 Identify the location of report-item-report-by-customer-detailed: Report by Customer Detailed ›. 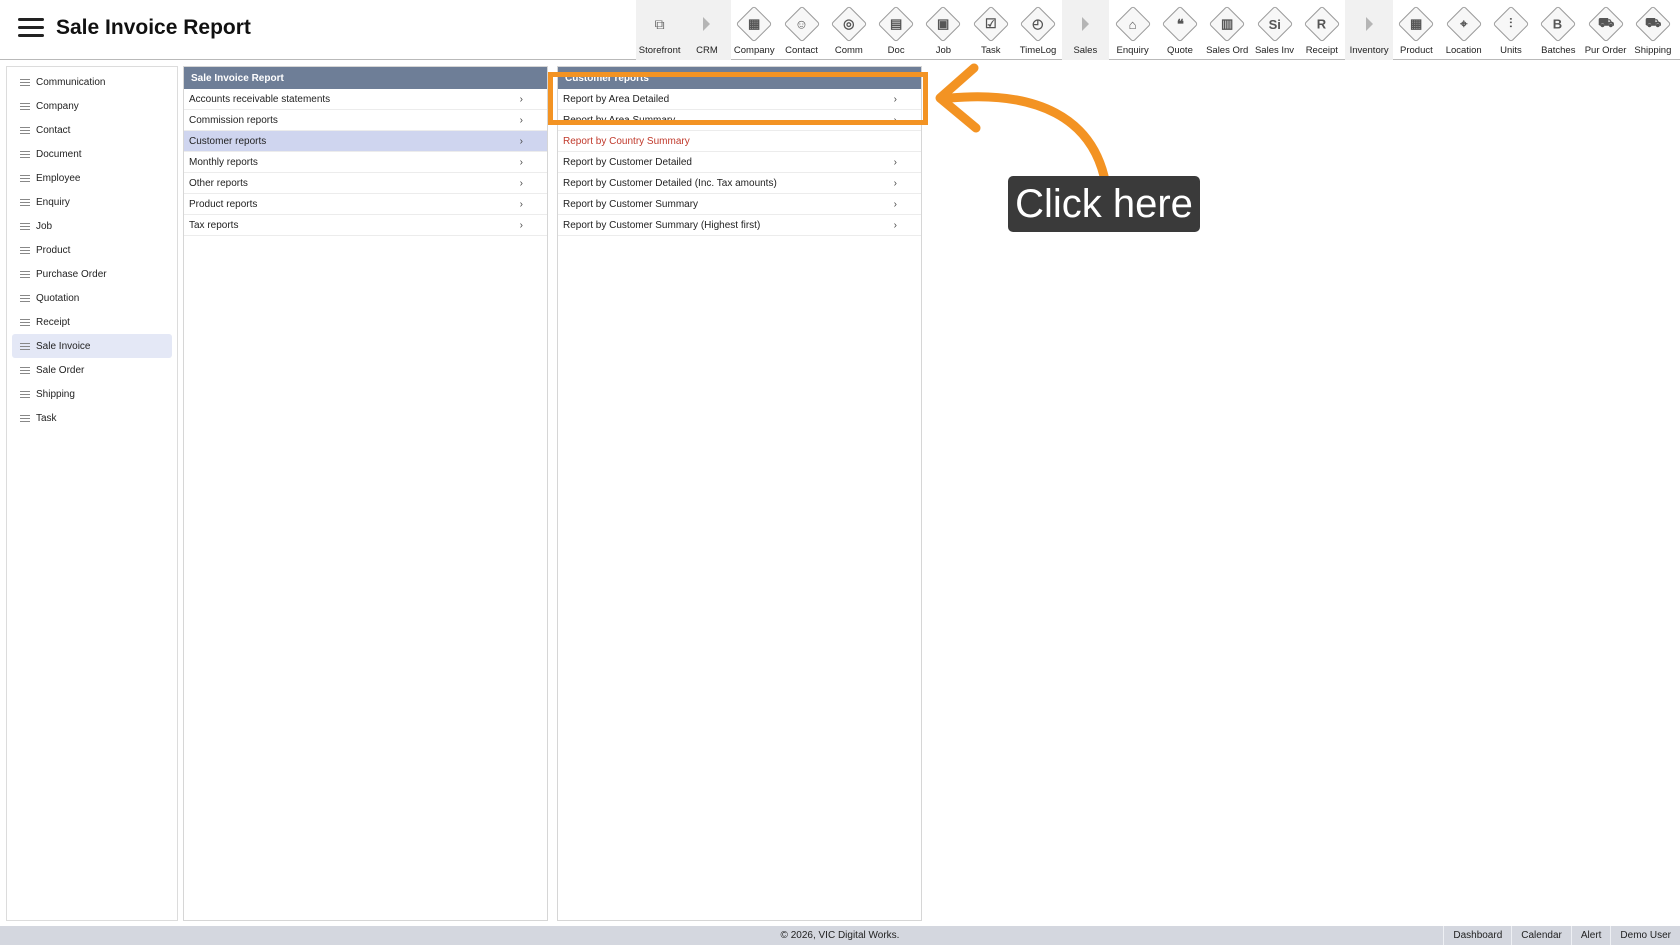
(739, 162).